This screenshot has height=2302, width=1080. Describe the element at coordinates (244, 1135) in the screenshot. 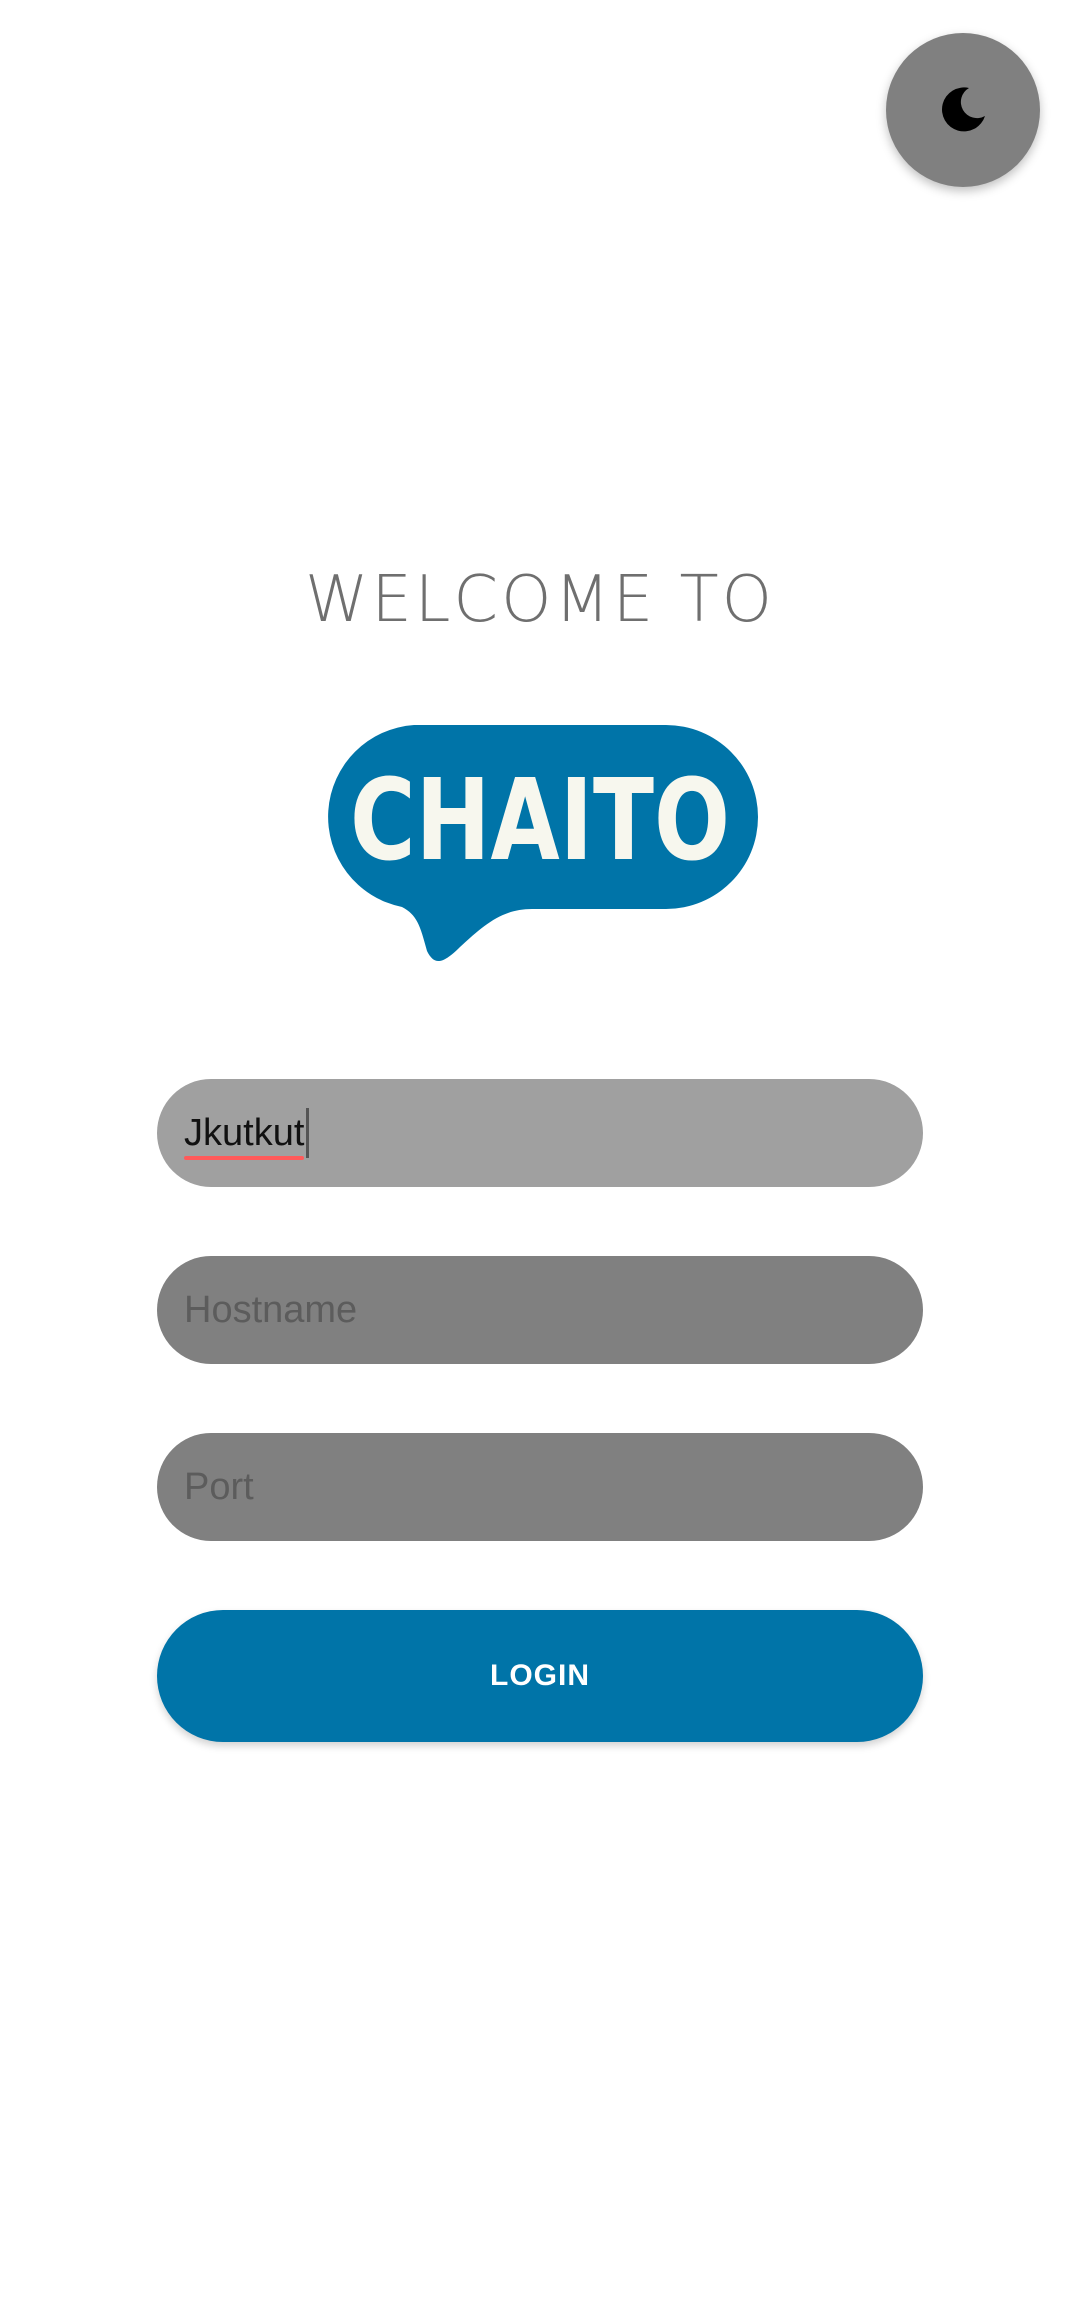

I see `username-value: Jkutkut` at that location.